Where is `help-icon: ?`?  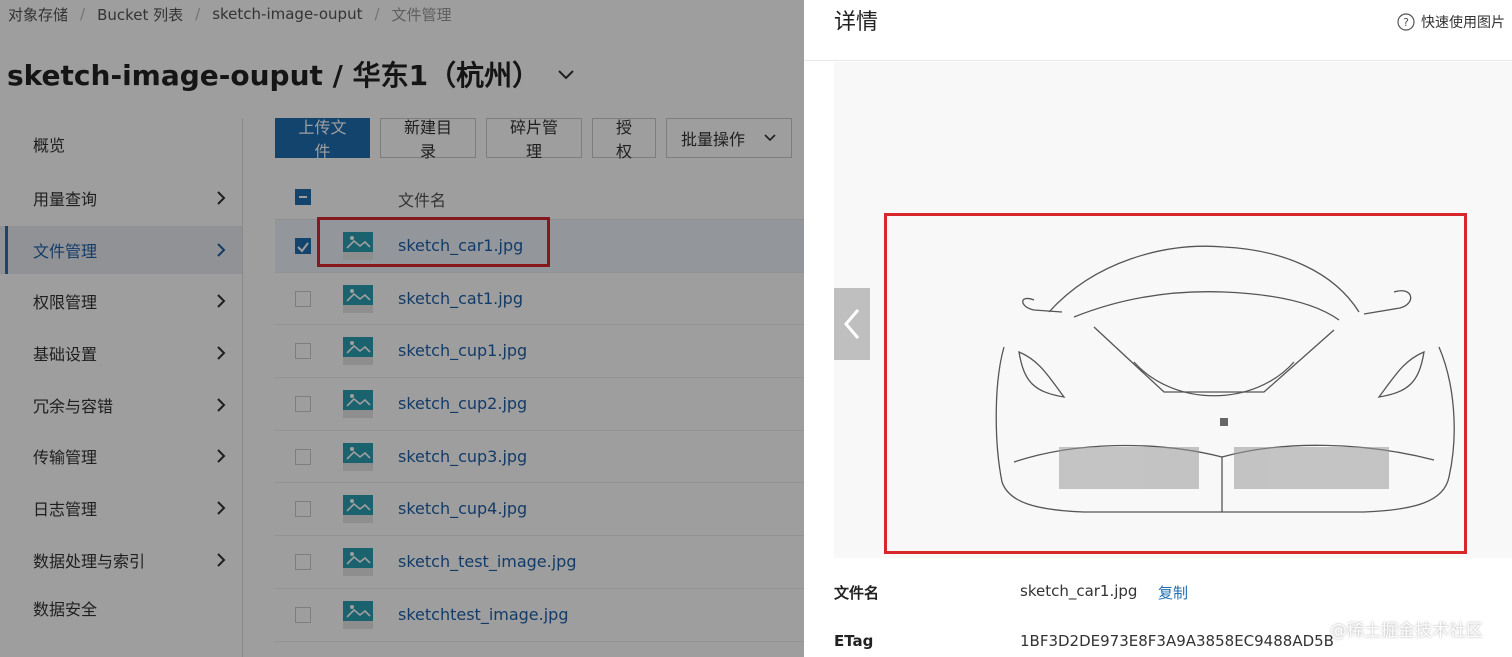 help-icon: ? is located at coordinates (1406, 22).